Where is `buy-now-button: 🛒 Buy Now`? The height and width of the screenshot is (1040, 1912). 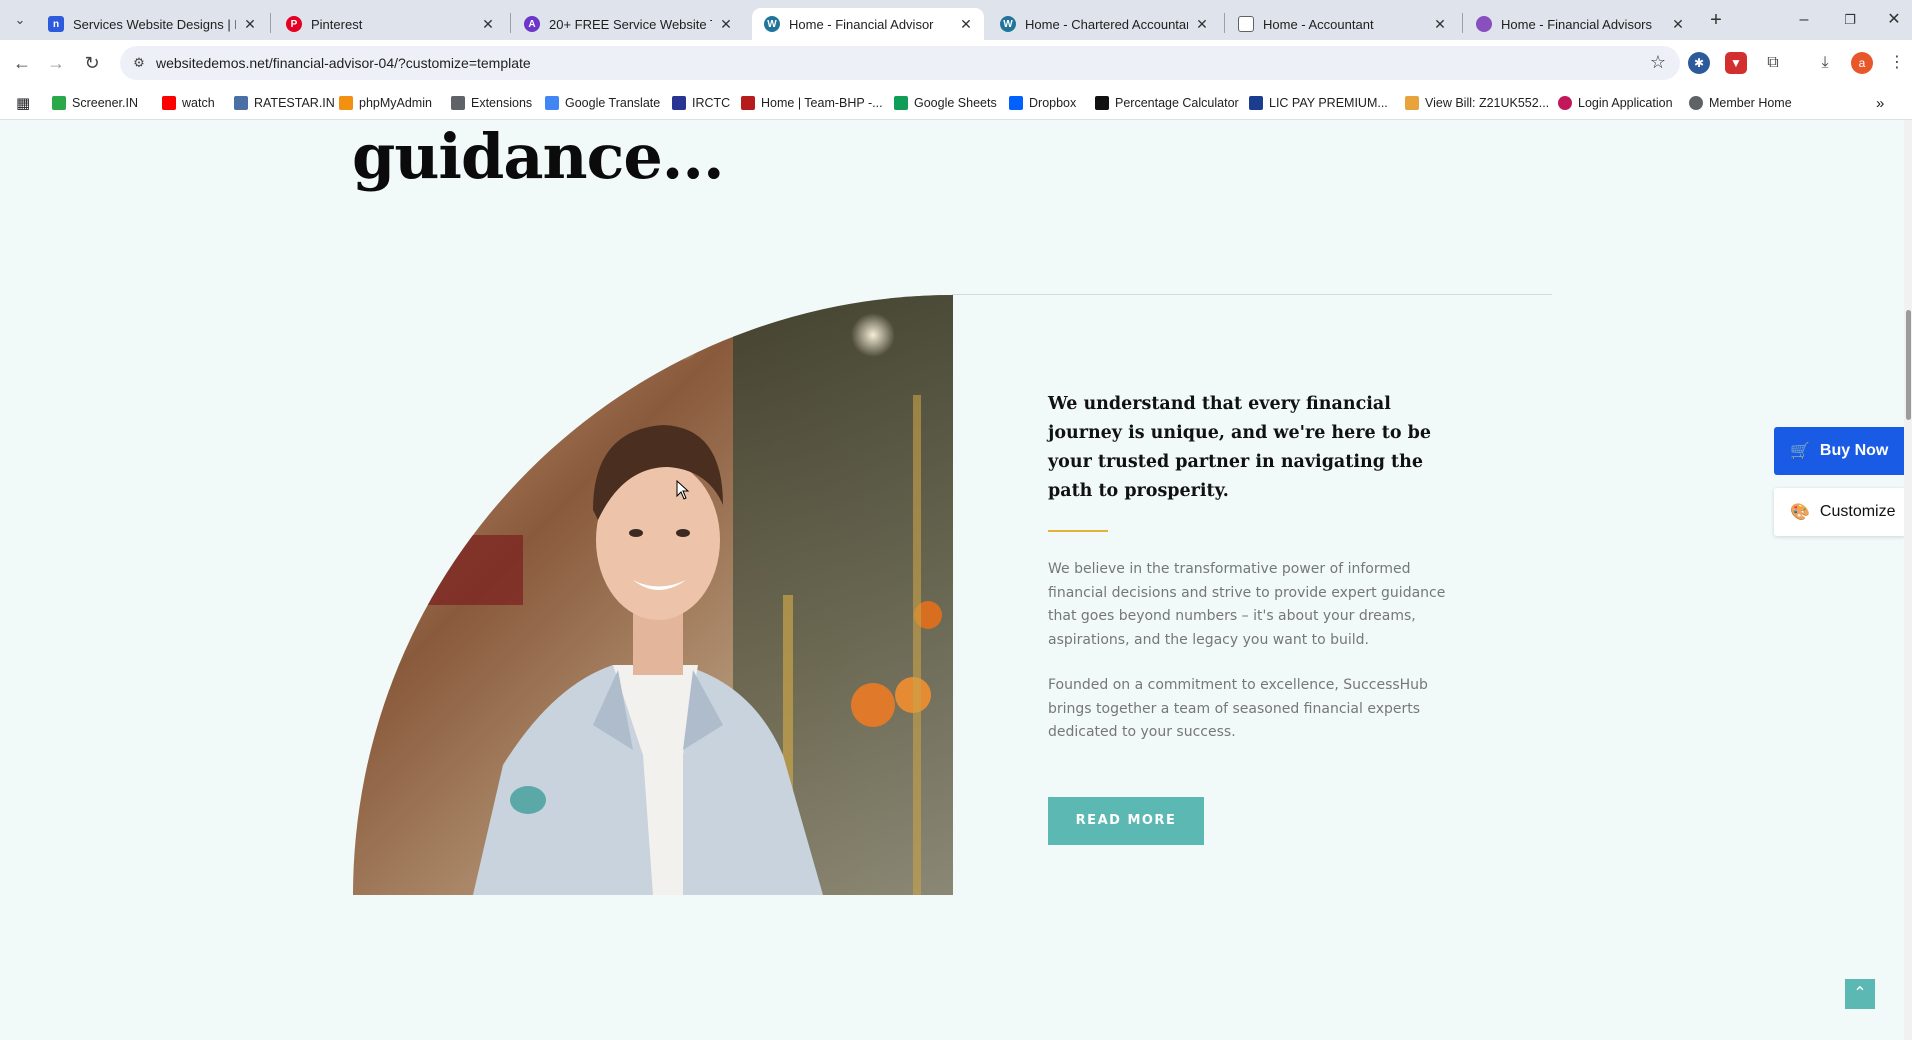
buy-now-button: 🛒 Buy Now is located at coordinates (1839, 451).